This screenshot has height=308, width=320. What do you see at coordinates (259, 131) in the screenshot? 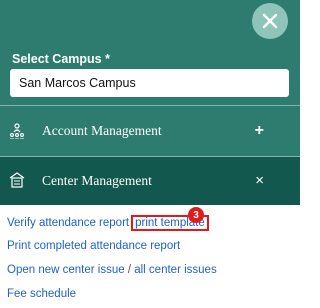
I see `expand-icon: +` at bounding box center [259, 131].